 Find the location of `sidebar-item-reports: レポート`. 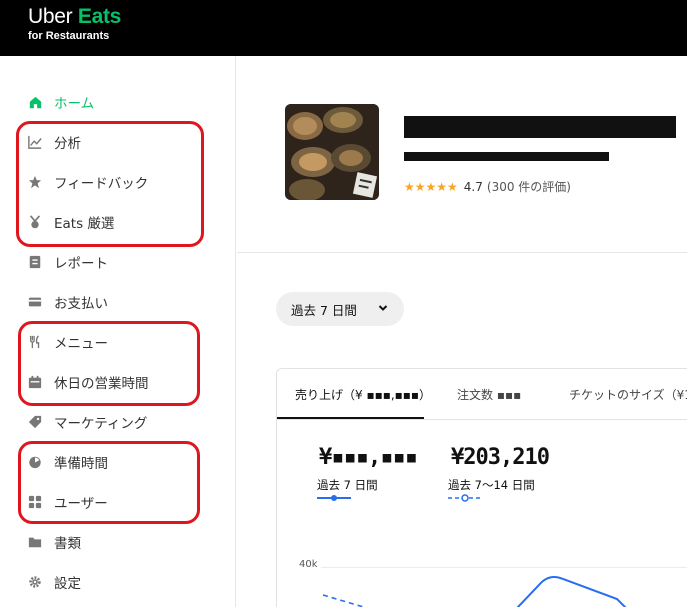

sidebar-item-reports: レポート is located at coordinates (68, 262).